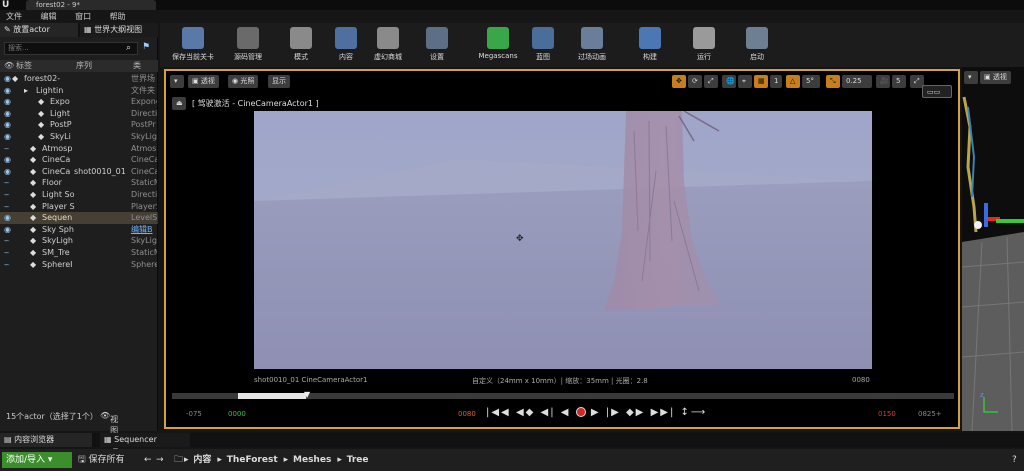 The image size is (1024, 471). What do you see at coordinates (543, 45) in the screenshot?
I see `toolbar-button: 蓝图` at bounding box center [543, 45].